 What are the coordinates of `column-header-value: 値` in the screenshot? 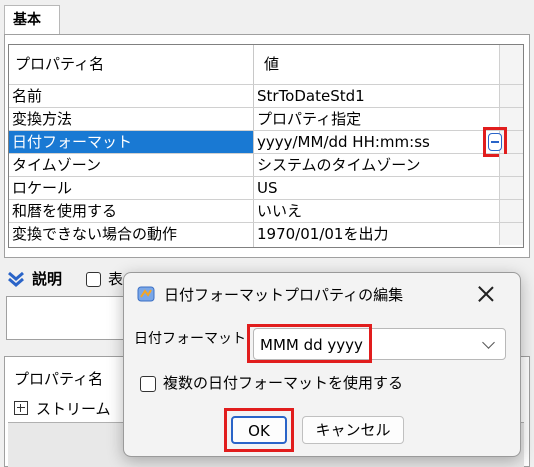 It's located at (376, 64).